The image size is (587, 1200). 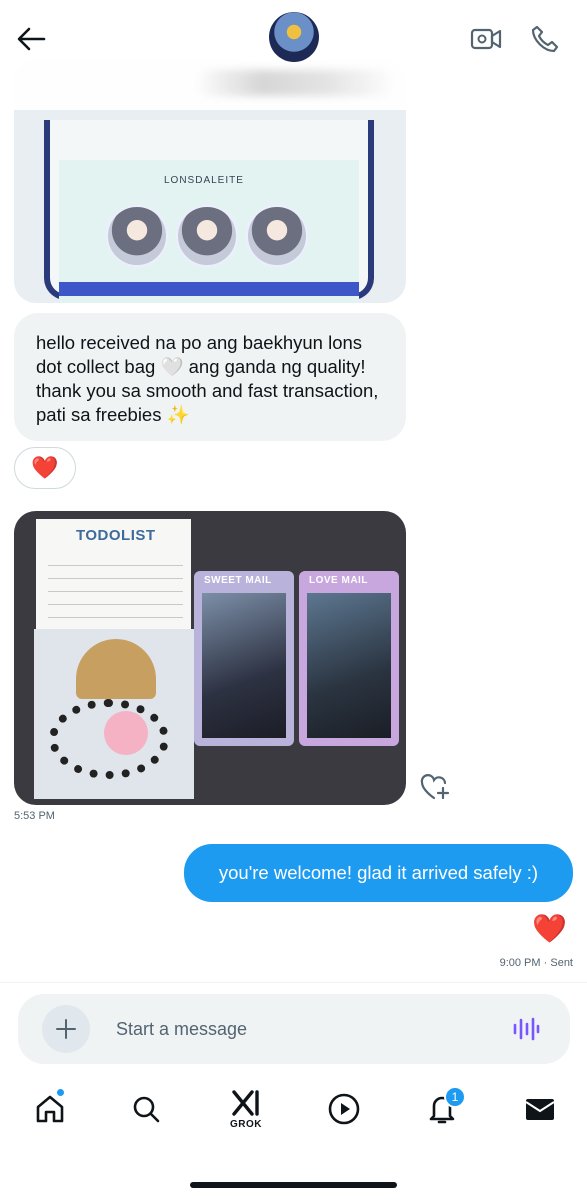 What do you see at coordinates (60, 1092) in the screenshot?
I see `new-content-dot` at bounding box center [60, 1092].